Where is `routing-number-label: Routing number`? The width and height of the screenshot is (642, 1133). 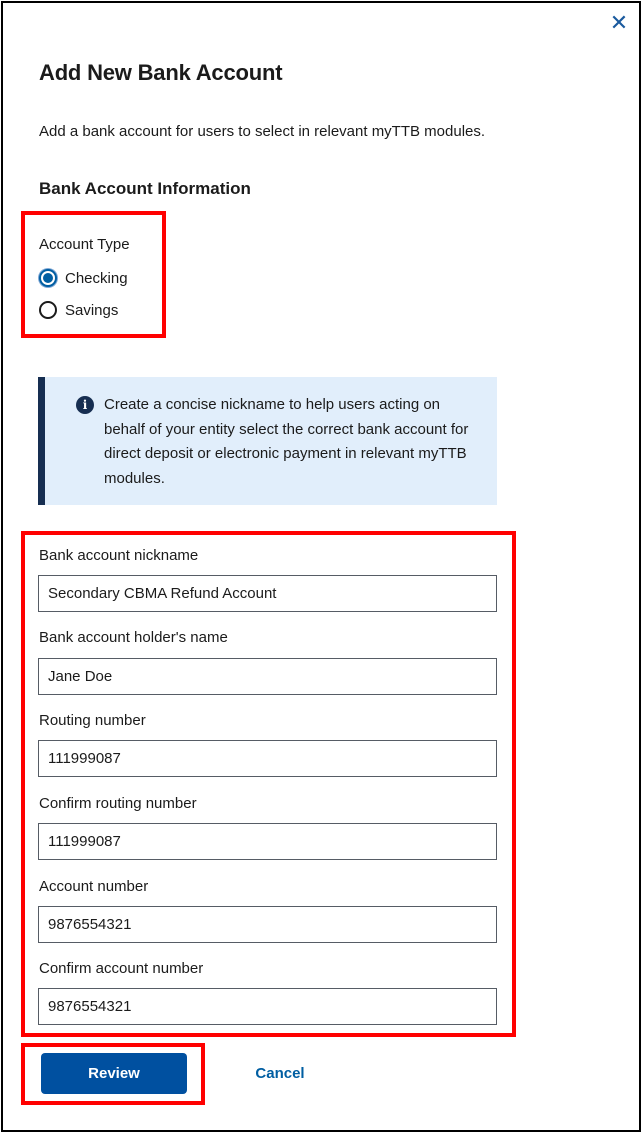 routing-number-label: Routing number is located at coordinates (92, 720).